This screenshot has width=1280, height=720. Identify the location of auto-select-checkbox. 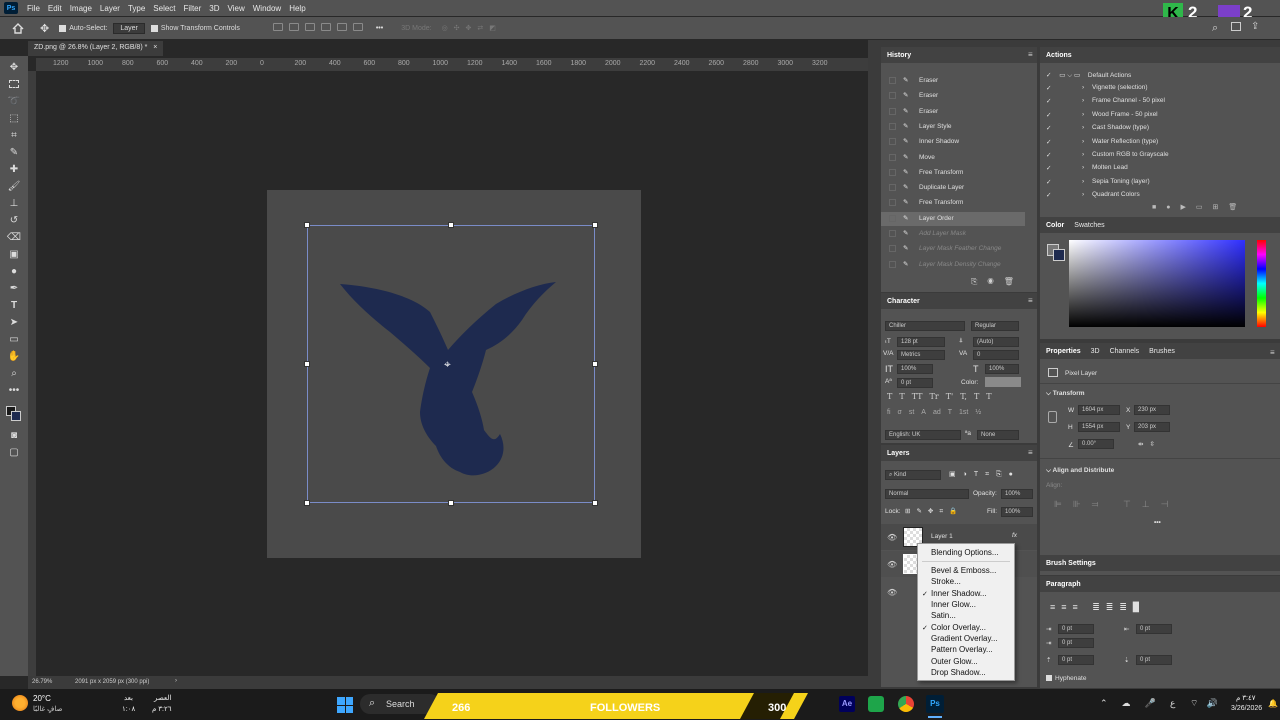
(63, 28).